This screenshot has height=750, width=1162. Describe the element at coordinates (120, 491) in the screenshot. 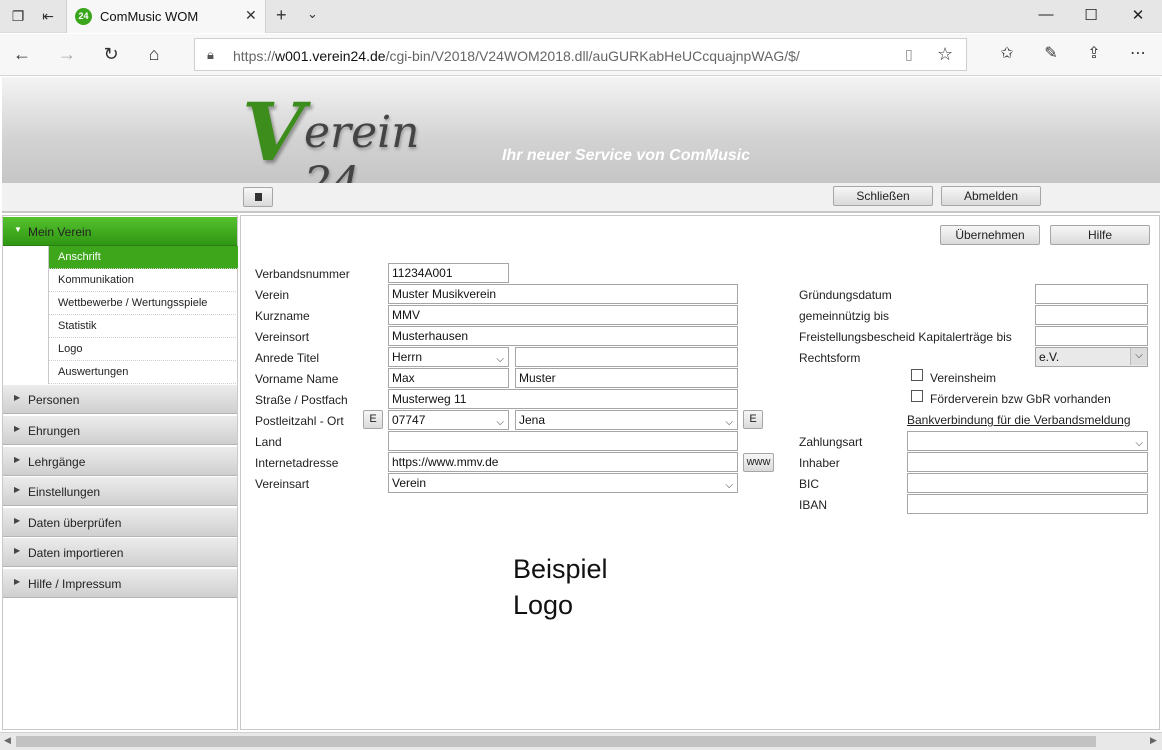

I see `sidebar-group-einstellungen: ▶ Einstellungen` at that location.